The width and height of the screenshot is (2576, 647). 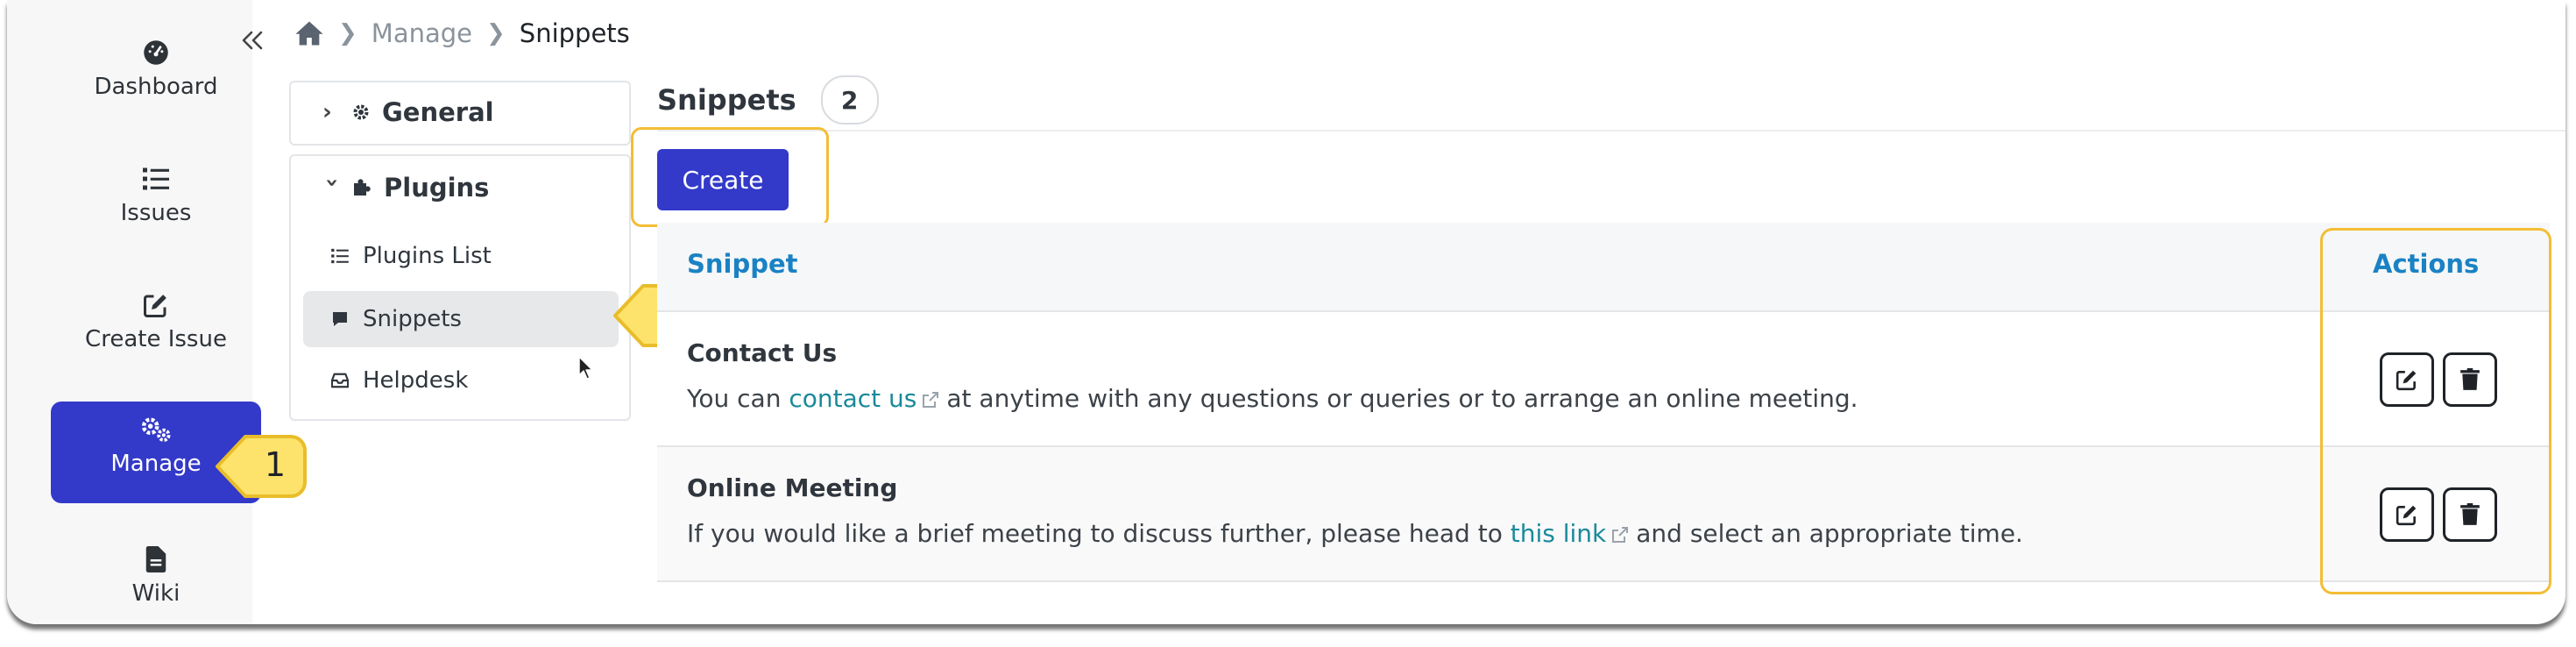 I want to click on snippet-title: Online Meeting, so click(x=792, y=487).